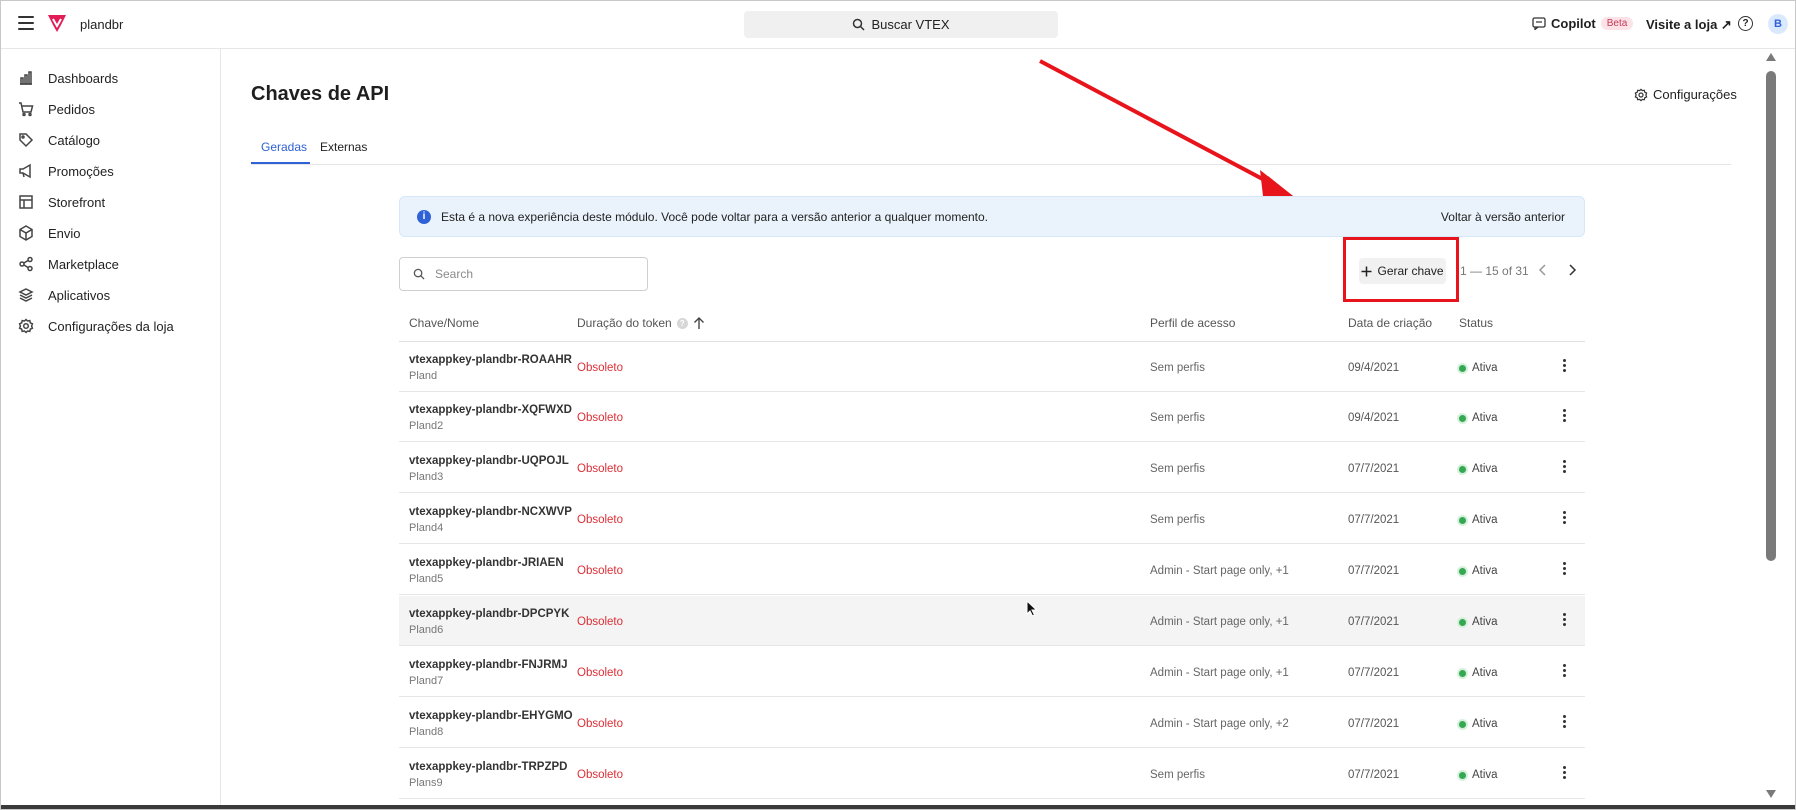  What do you see at coordinates (26, 109) in the screenshot?
I see `cart-icon` at bounding box center [26, 109].